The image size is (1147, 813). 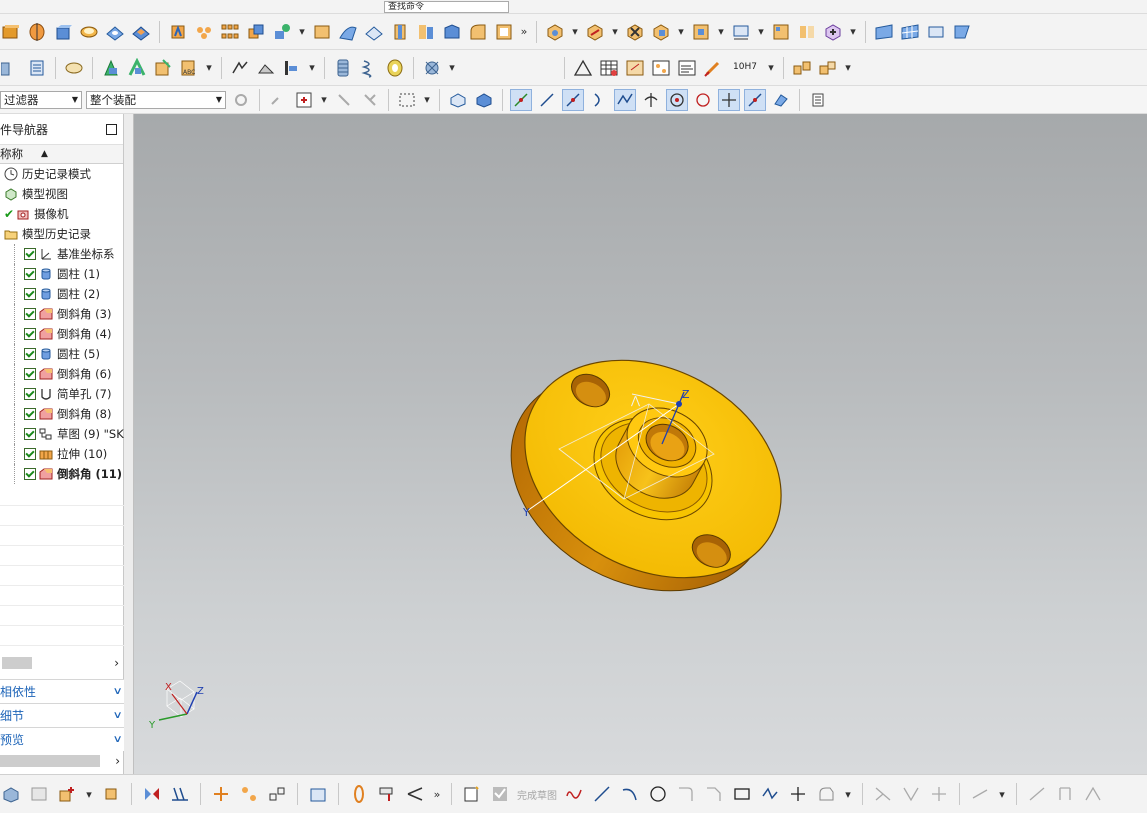 I want to click on n-sided-surface-icon, so click(x=962, y=32).